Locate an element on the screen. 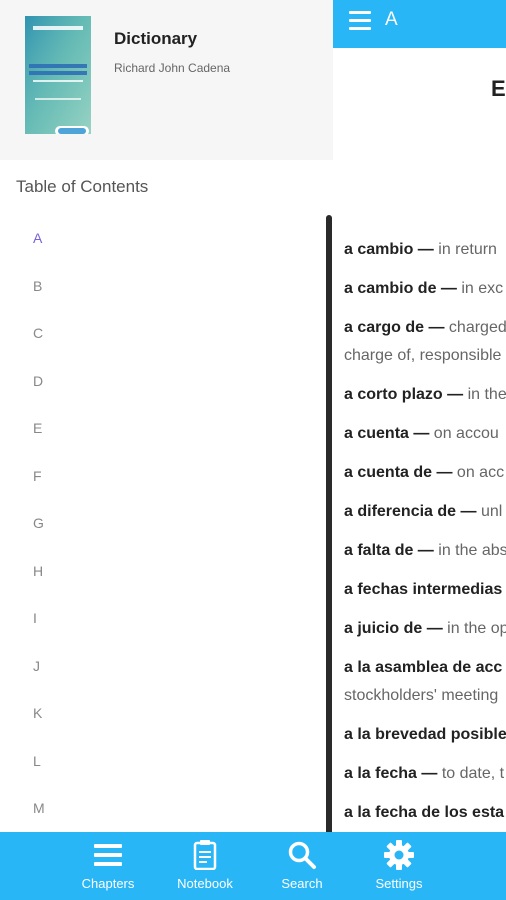 This screenshot has width=506, height=900. entry-term: a la brevedad posible is located at coordinates (425, 734).